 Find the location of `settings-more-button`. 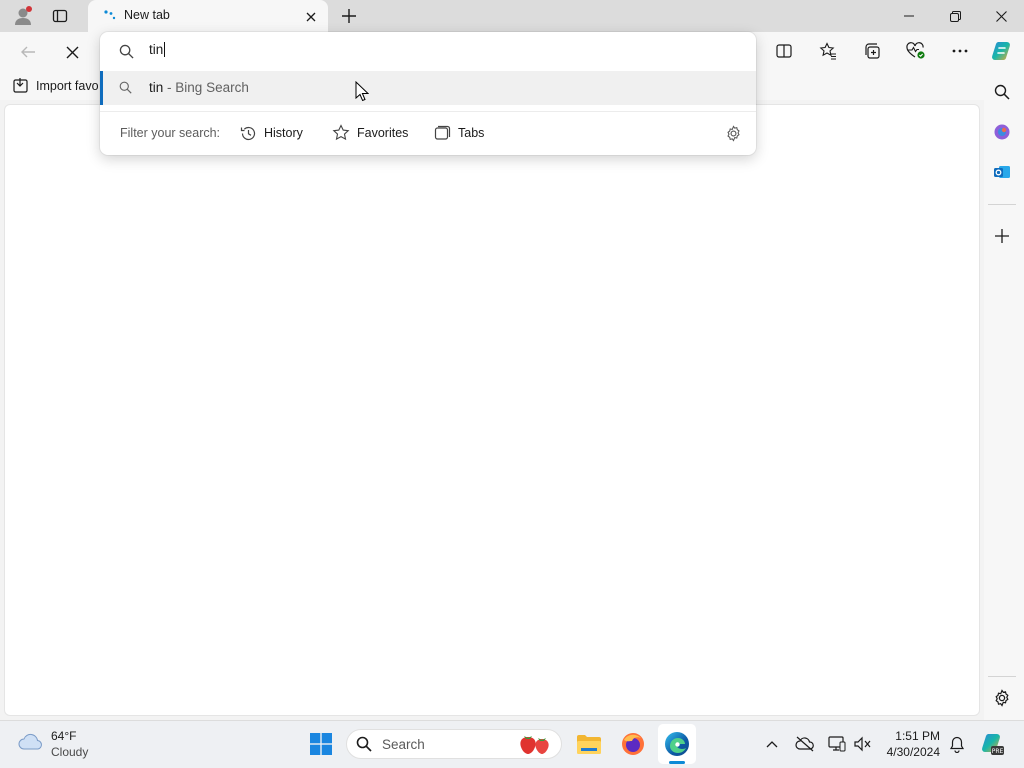

settings-more-button is located at coordinates (960, 51).